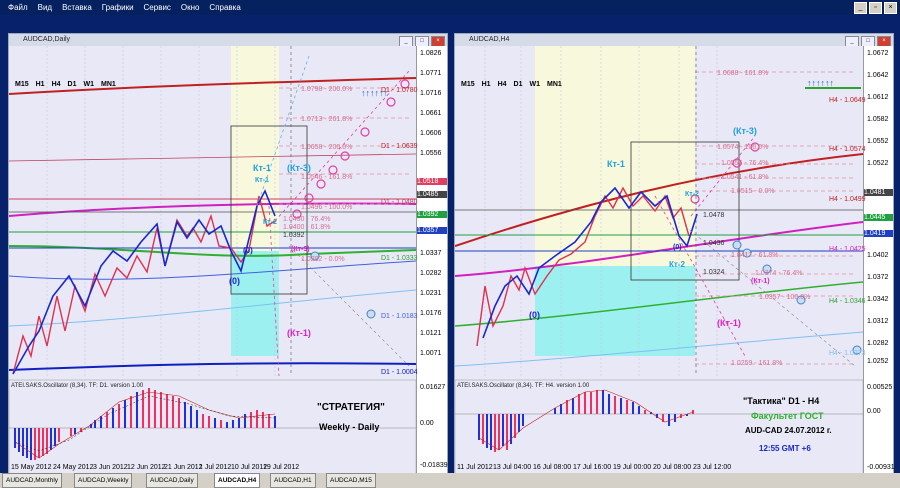  What do you see at coordinates (237, 480) in the screenshot?
I see `tab-h4: AUDCAD,H4` at bounding box center [237, 480].